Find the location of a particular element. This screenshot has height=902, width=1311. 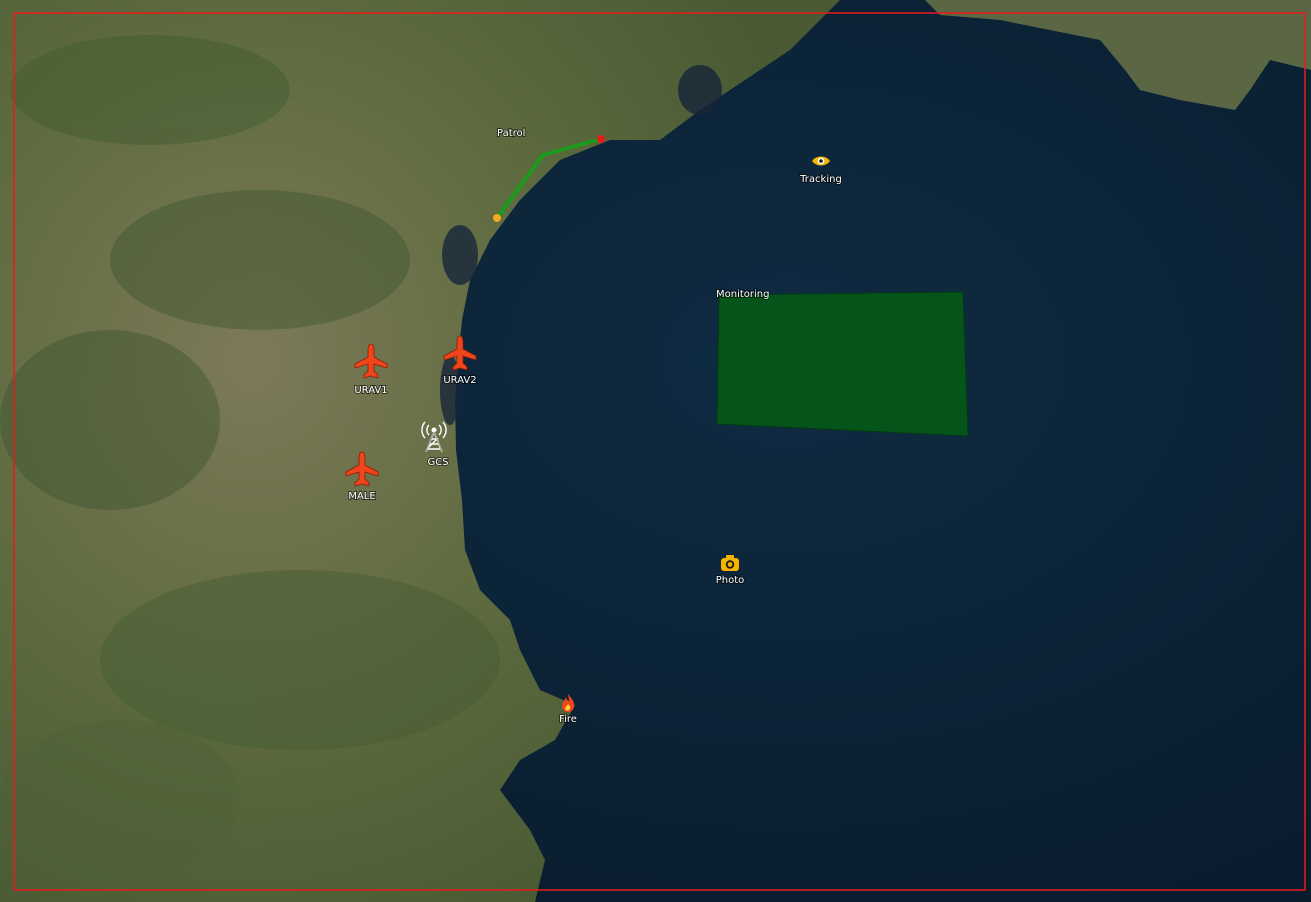

point-fire-label: Fire is located at coordinates (568, 719).